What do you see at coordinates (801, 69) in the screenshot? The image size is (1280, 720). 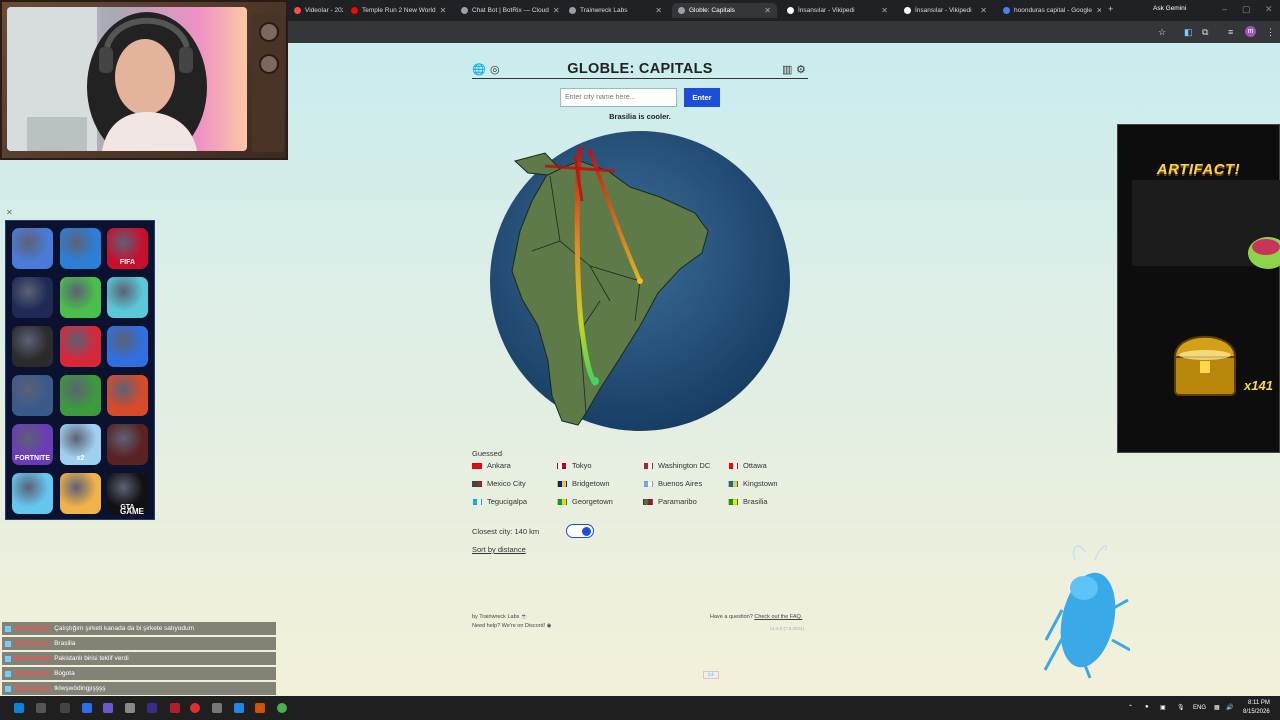 I see `settings-gear-icon: ⚙` at bounding box center [801, 69].